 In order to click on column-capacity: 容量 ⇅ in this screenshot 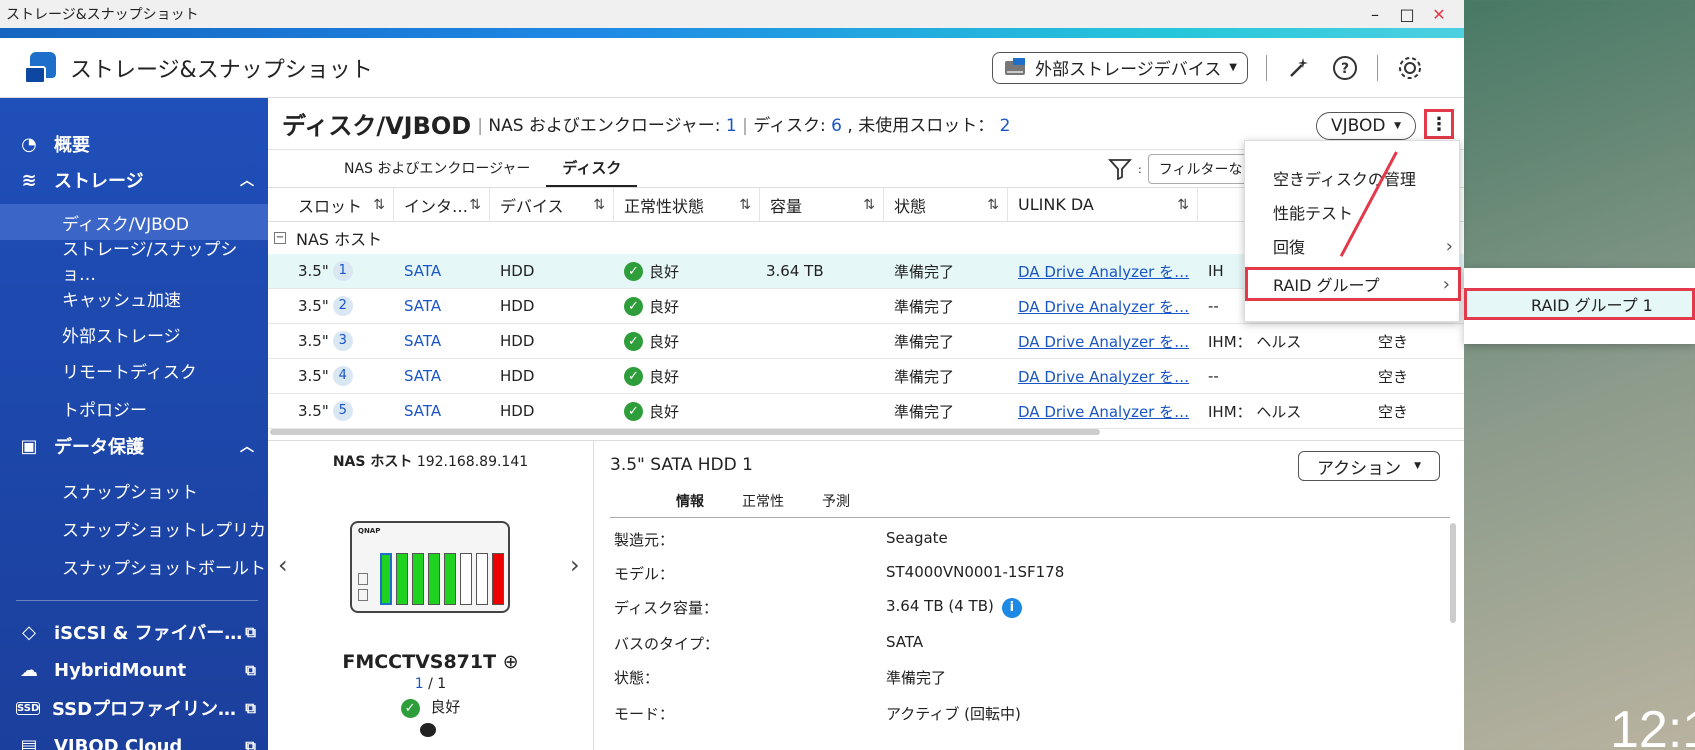, I will do `click(822, 204)`.